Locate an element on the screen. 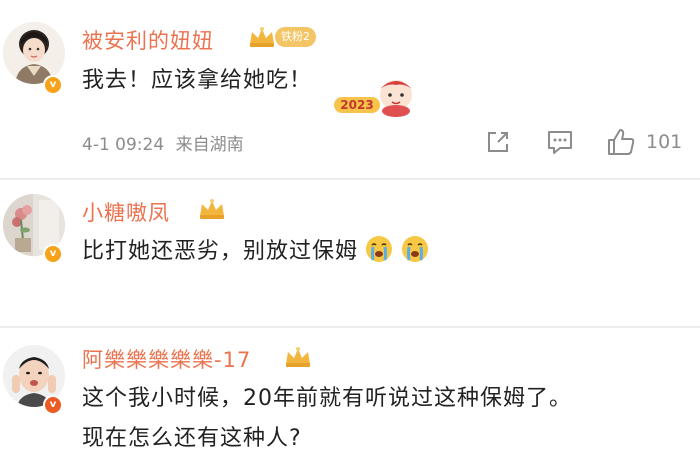  source: 来自湖南 is located at coordinates (209, 145).